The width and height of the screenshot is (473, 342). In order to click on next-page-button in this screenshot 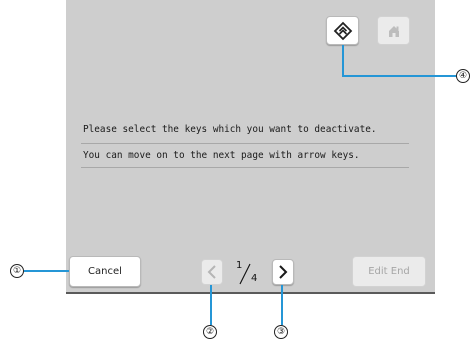, I will do `click(283, 272)`.